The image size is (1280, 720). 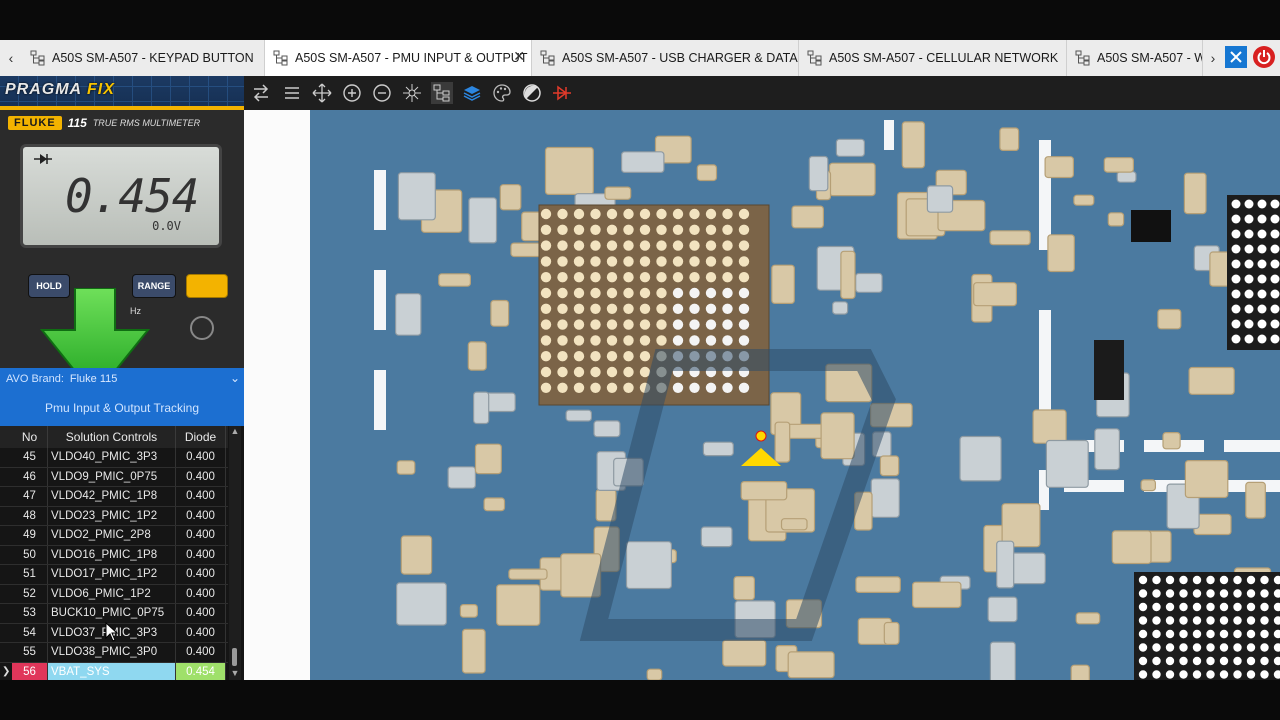 What do you see at coordinates (382, 93) in the screenshot?
I see `zoom-out-button` at bounding box center [382, 93].